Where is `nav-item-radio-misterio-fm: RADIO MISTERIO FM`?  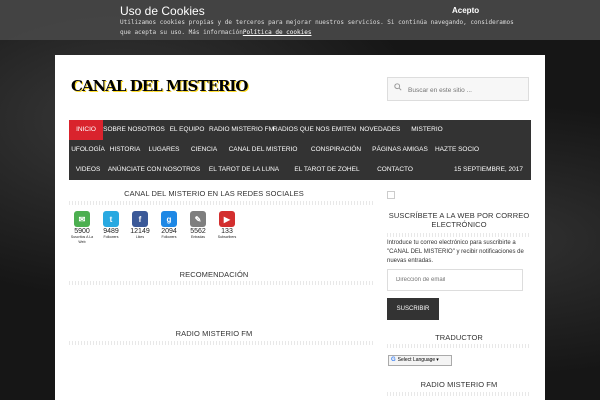
nav-item-radio-misterio-fm: RADIO MISTERIO FM is located at coordinates (241, 130).